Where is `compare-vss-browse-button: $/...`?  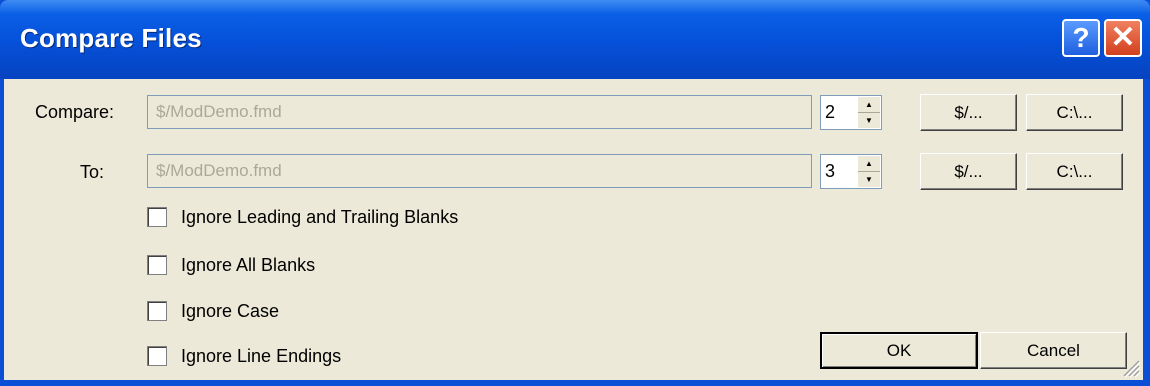 compare-vss-browse-button: $/... is located at coordinates (968, 112).